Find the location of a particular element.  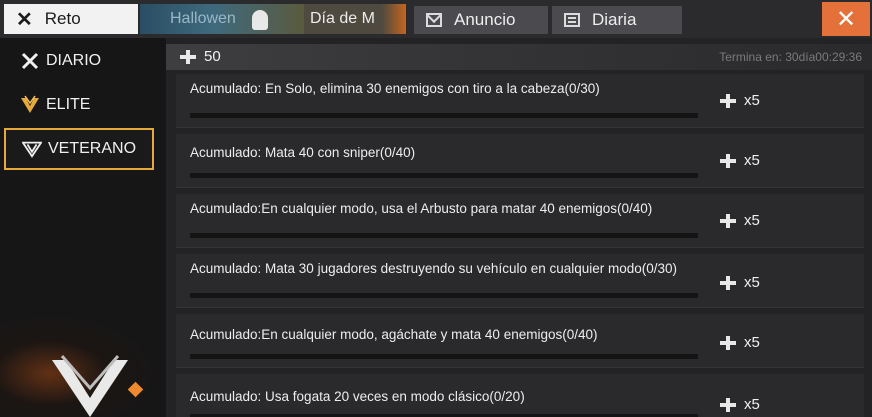

tab-diaria: Diaria is located at coordinates (617, 20).